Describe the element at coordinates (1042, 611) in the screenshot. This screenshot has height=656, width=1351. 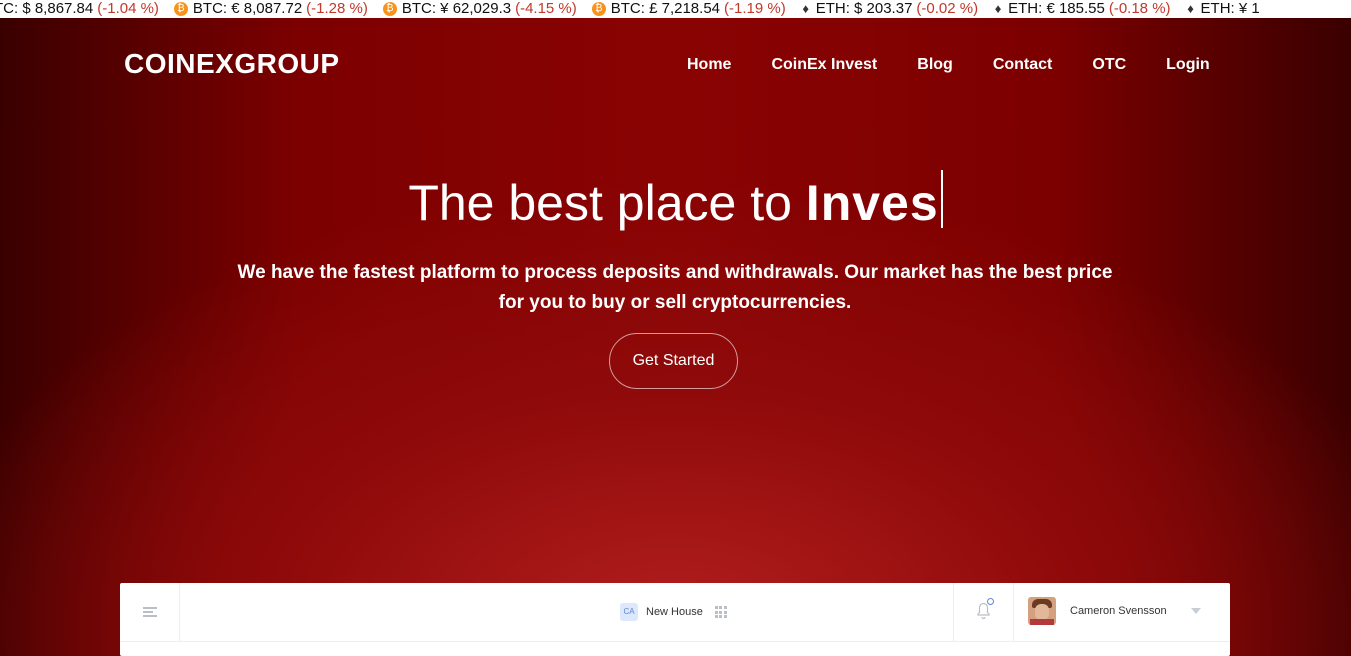
I see `avatar` at that location.